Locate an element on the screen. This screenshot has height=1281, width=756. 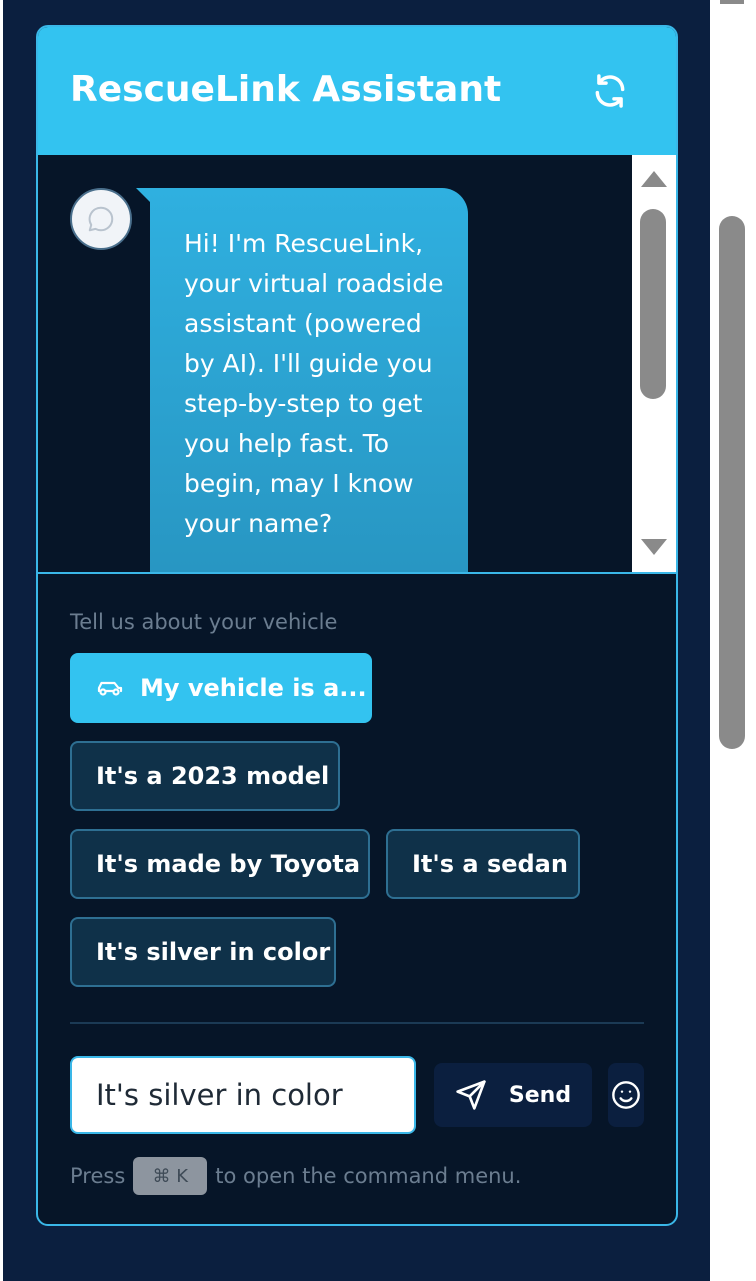
keyboard-shortcut-badge: ⌘ K is located at coordinates (170, 1176).